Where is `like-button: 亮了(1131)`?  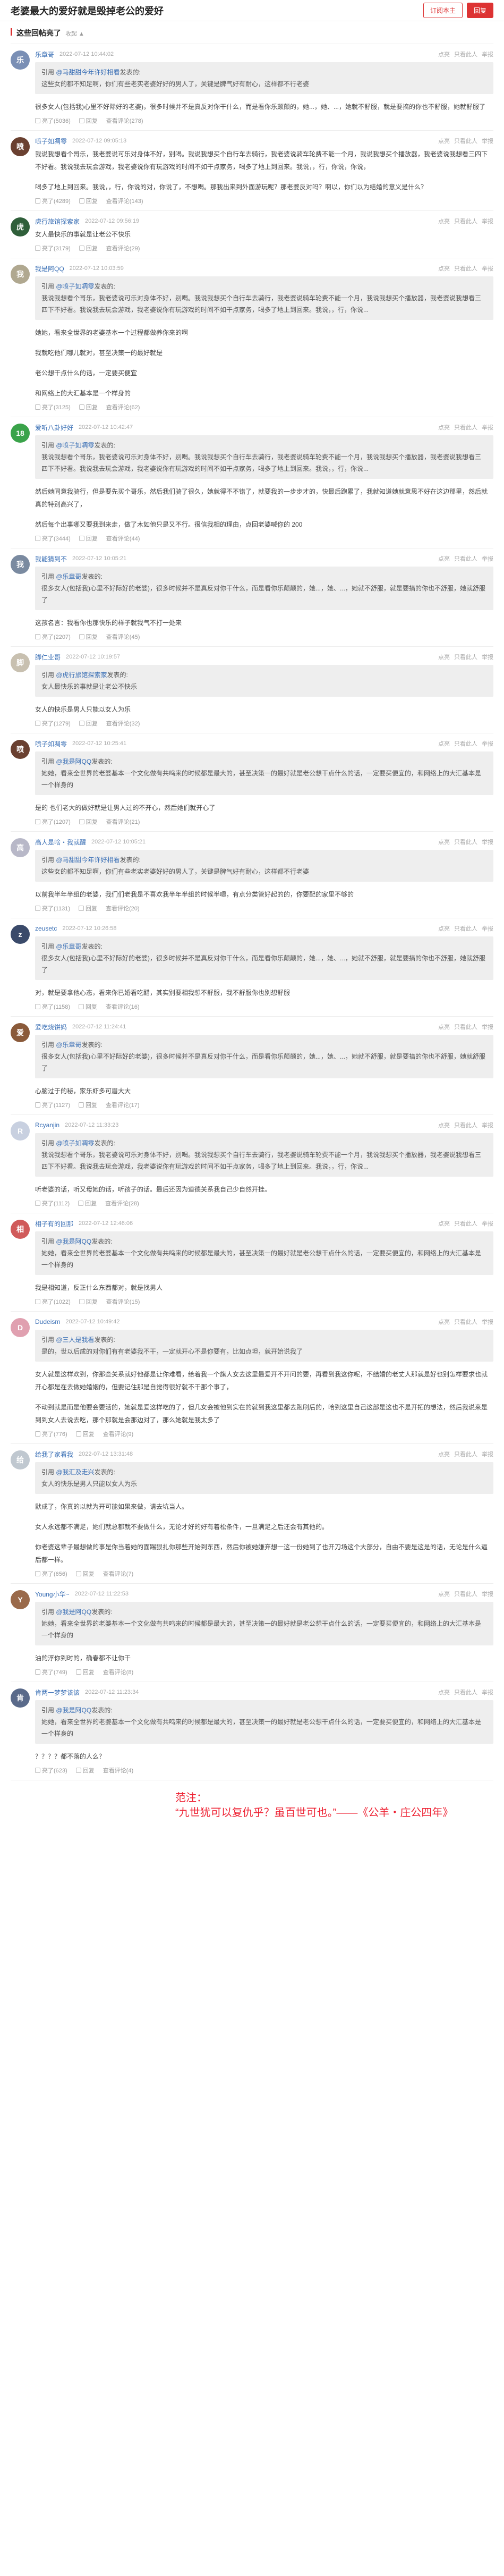
like-button: 亮了(1131) is located at coordinates (52, 909).